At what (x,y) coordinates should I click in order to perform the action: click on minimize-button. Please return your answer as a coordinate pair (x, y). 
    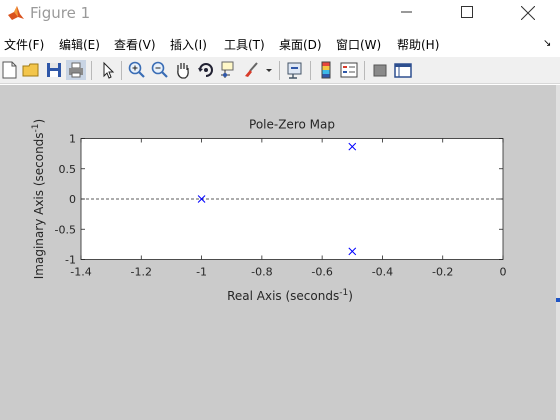
    Looking at the image, I should click on (407, 14).